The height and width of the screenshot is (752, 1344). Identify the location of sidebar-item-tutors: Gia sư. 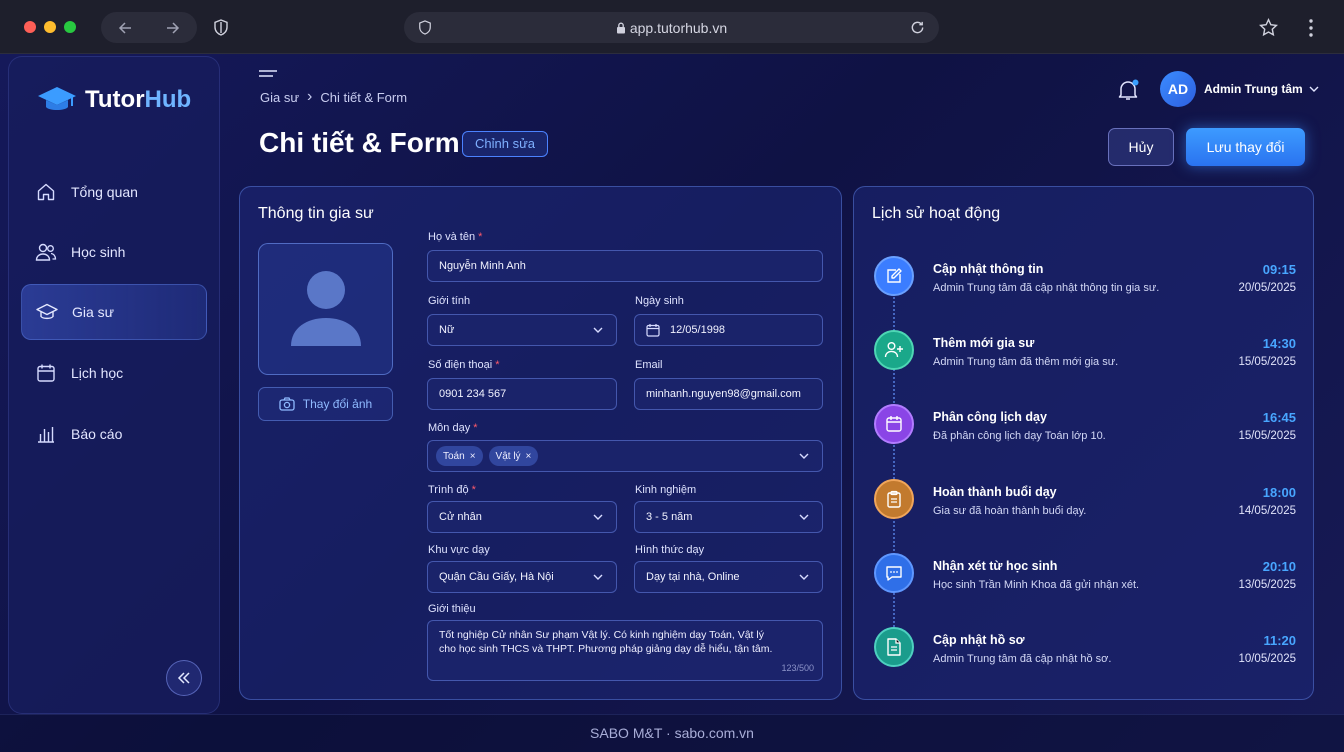
(114, 312).